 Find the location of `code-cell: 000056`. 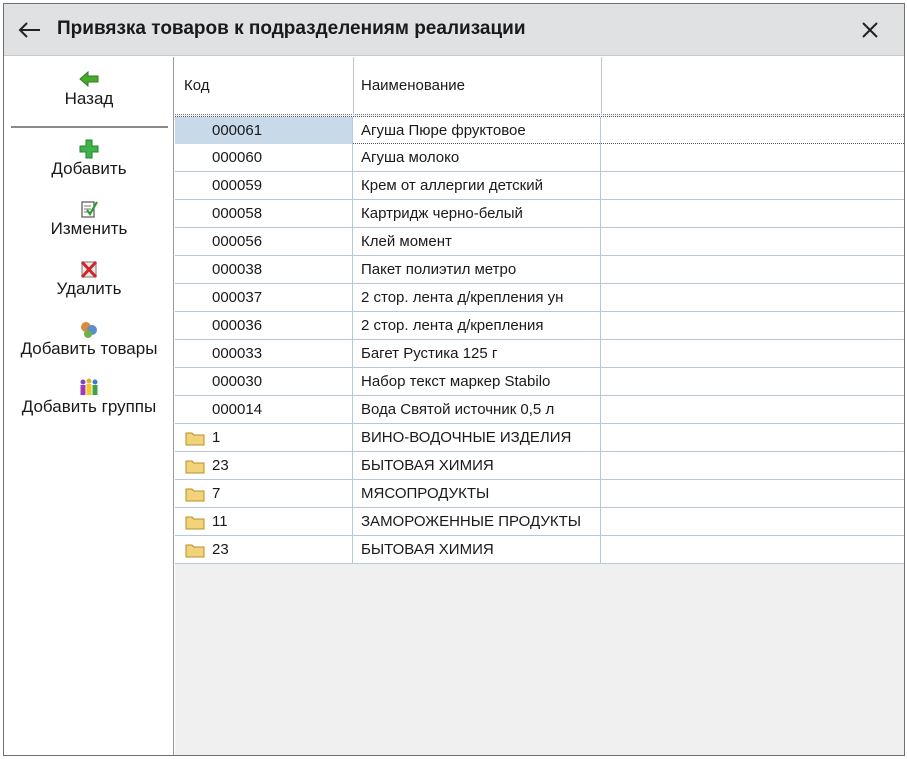

code-cell: 000056 is located at coordinates (264, 242).